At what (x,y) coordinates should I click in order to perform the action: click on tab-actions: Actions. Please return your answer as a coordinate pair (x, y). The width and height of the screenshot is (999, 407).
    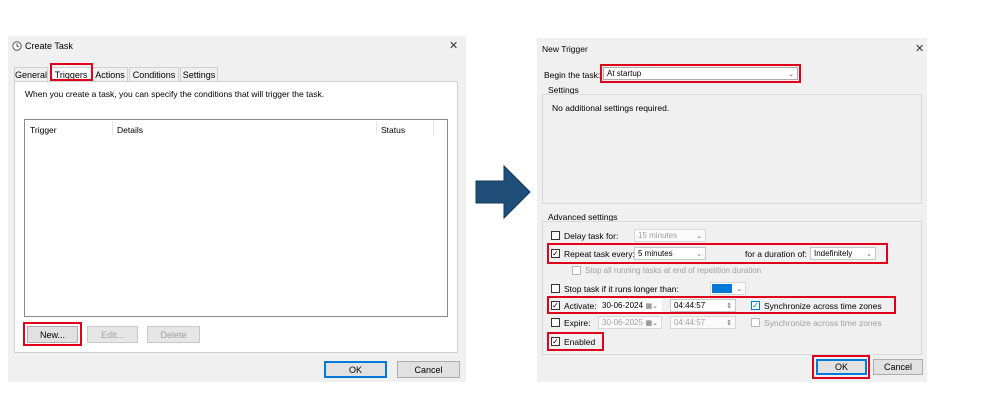
    Looking at the image, I should click on (110, 74).